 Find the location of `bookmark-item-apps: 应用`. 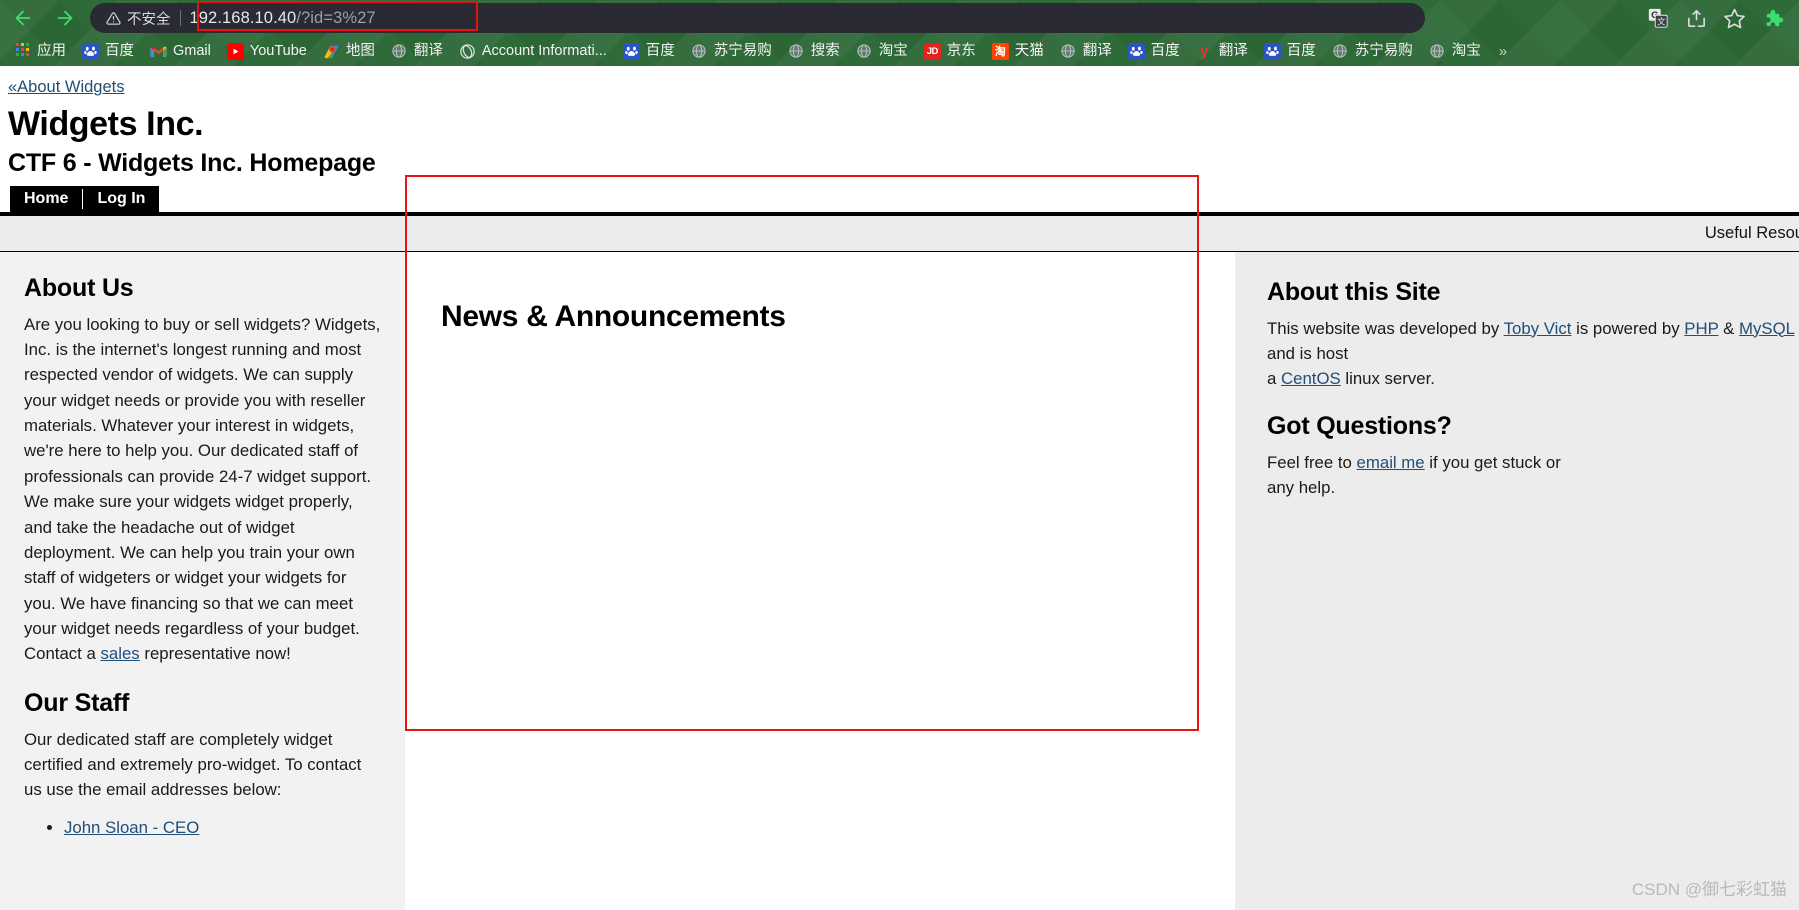

bookmark-item-apps: 应用 is located at coordinates (40, 51).